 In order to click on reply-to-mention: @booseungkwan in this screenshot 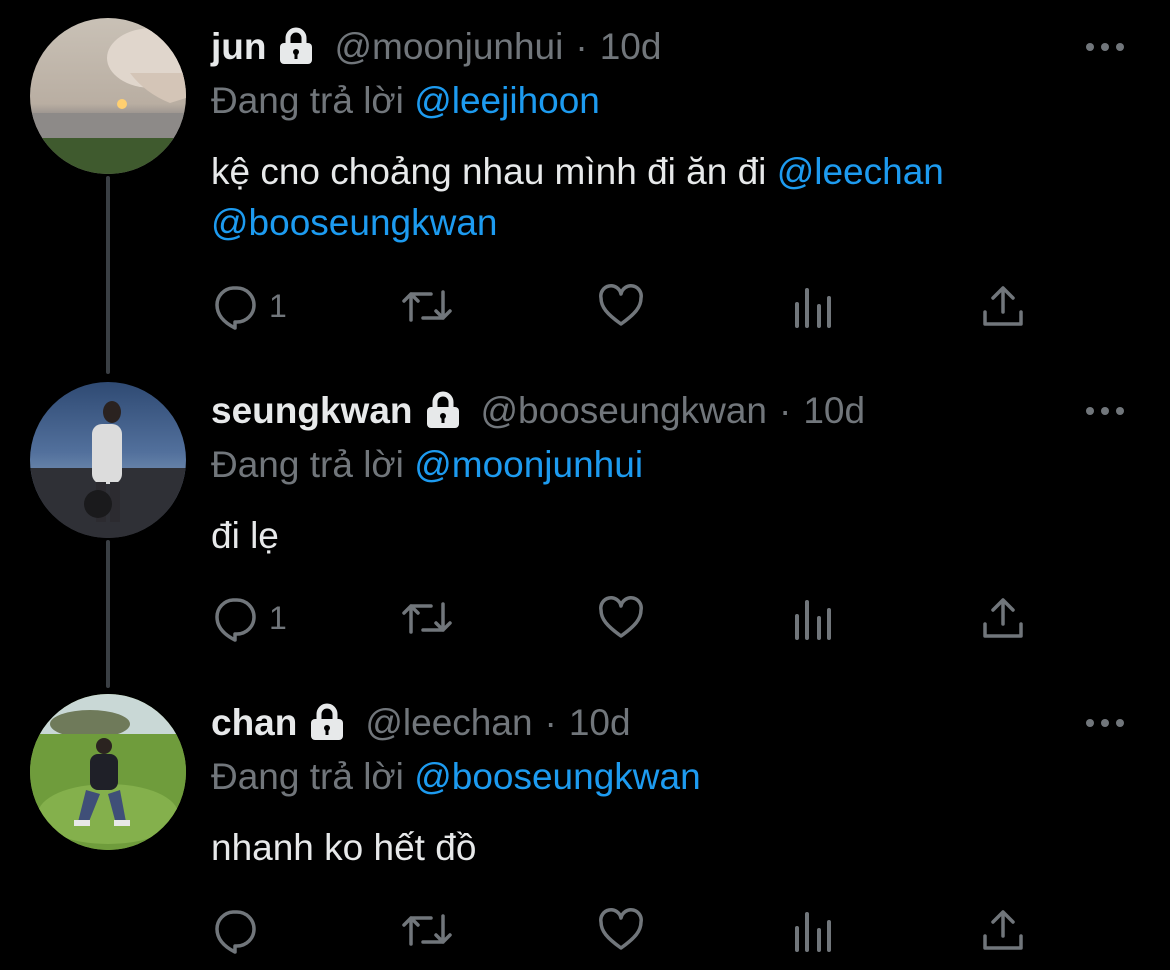, I will do `click(557, 776)`.